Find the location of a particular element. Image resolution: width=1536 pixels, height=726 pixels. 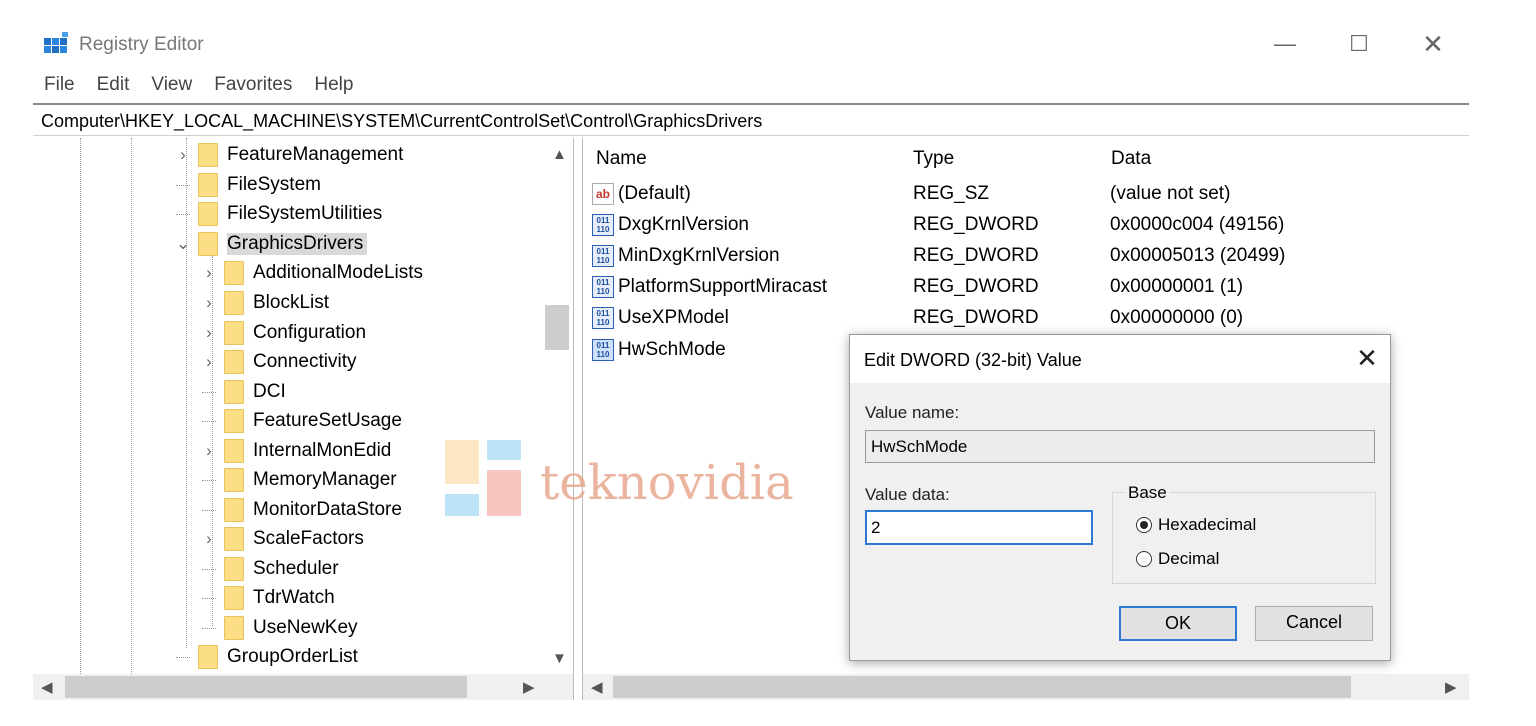

tree-item-label: FeatureSetUsage is located at coordinates (327, 420).